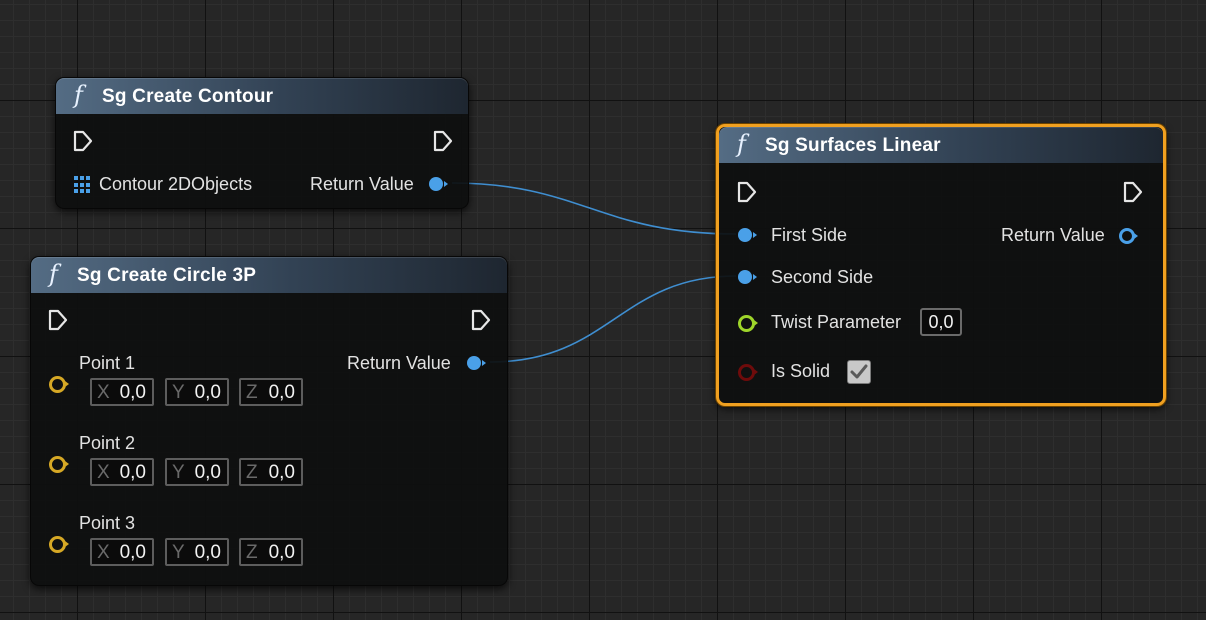  What do you see at coordinates (747, 235) in the screenshot?
I see `first-side-pin` at bounding box center [747, 235].